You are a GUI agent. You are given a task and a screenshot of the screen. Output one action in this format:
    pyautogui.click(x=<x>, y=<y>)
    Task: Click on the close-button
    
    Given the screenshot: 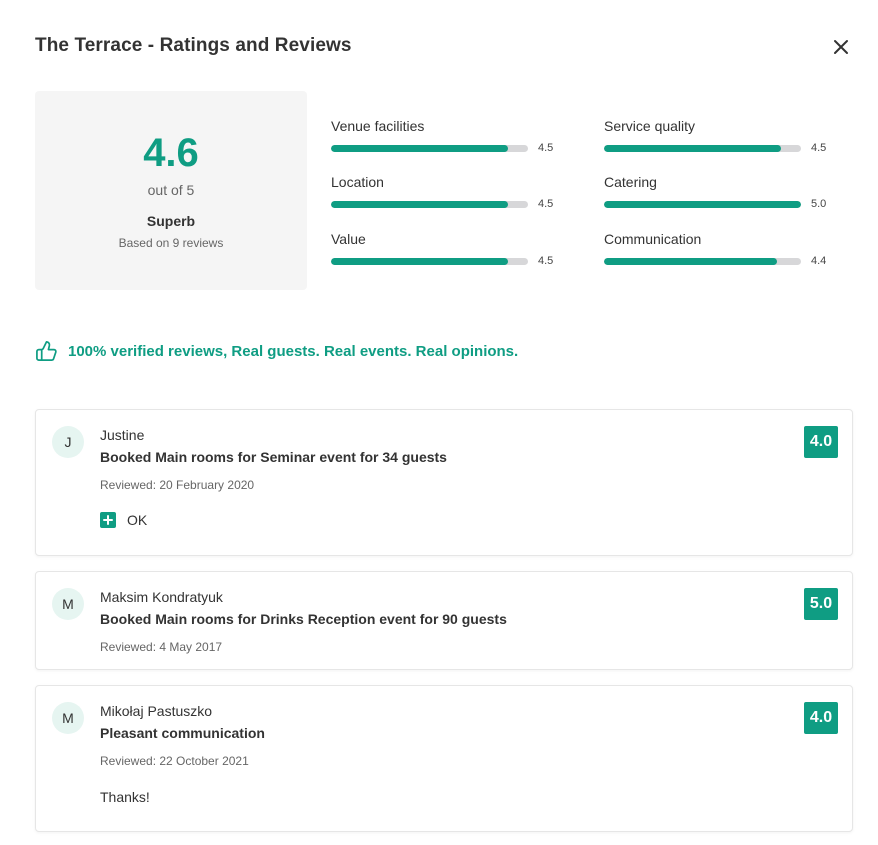 What is the action you would take?
    pyautogui.click(x=841, y=47)
    